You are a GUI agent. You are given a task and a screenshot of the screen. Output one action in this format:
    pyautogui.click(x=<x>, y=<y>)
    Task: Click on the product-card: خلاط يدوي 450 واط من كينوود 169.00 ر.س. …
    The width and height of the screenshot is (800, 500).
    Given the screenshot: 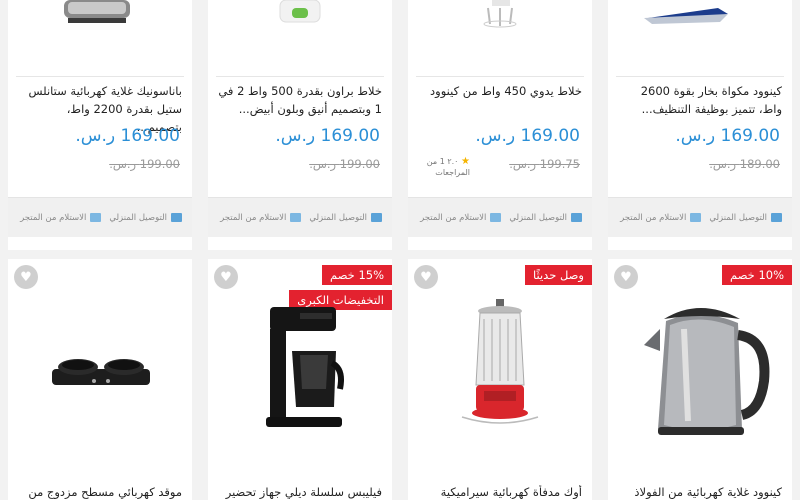 What is the action you would take?
    pyautogui.click(x=500, y=125)
    